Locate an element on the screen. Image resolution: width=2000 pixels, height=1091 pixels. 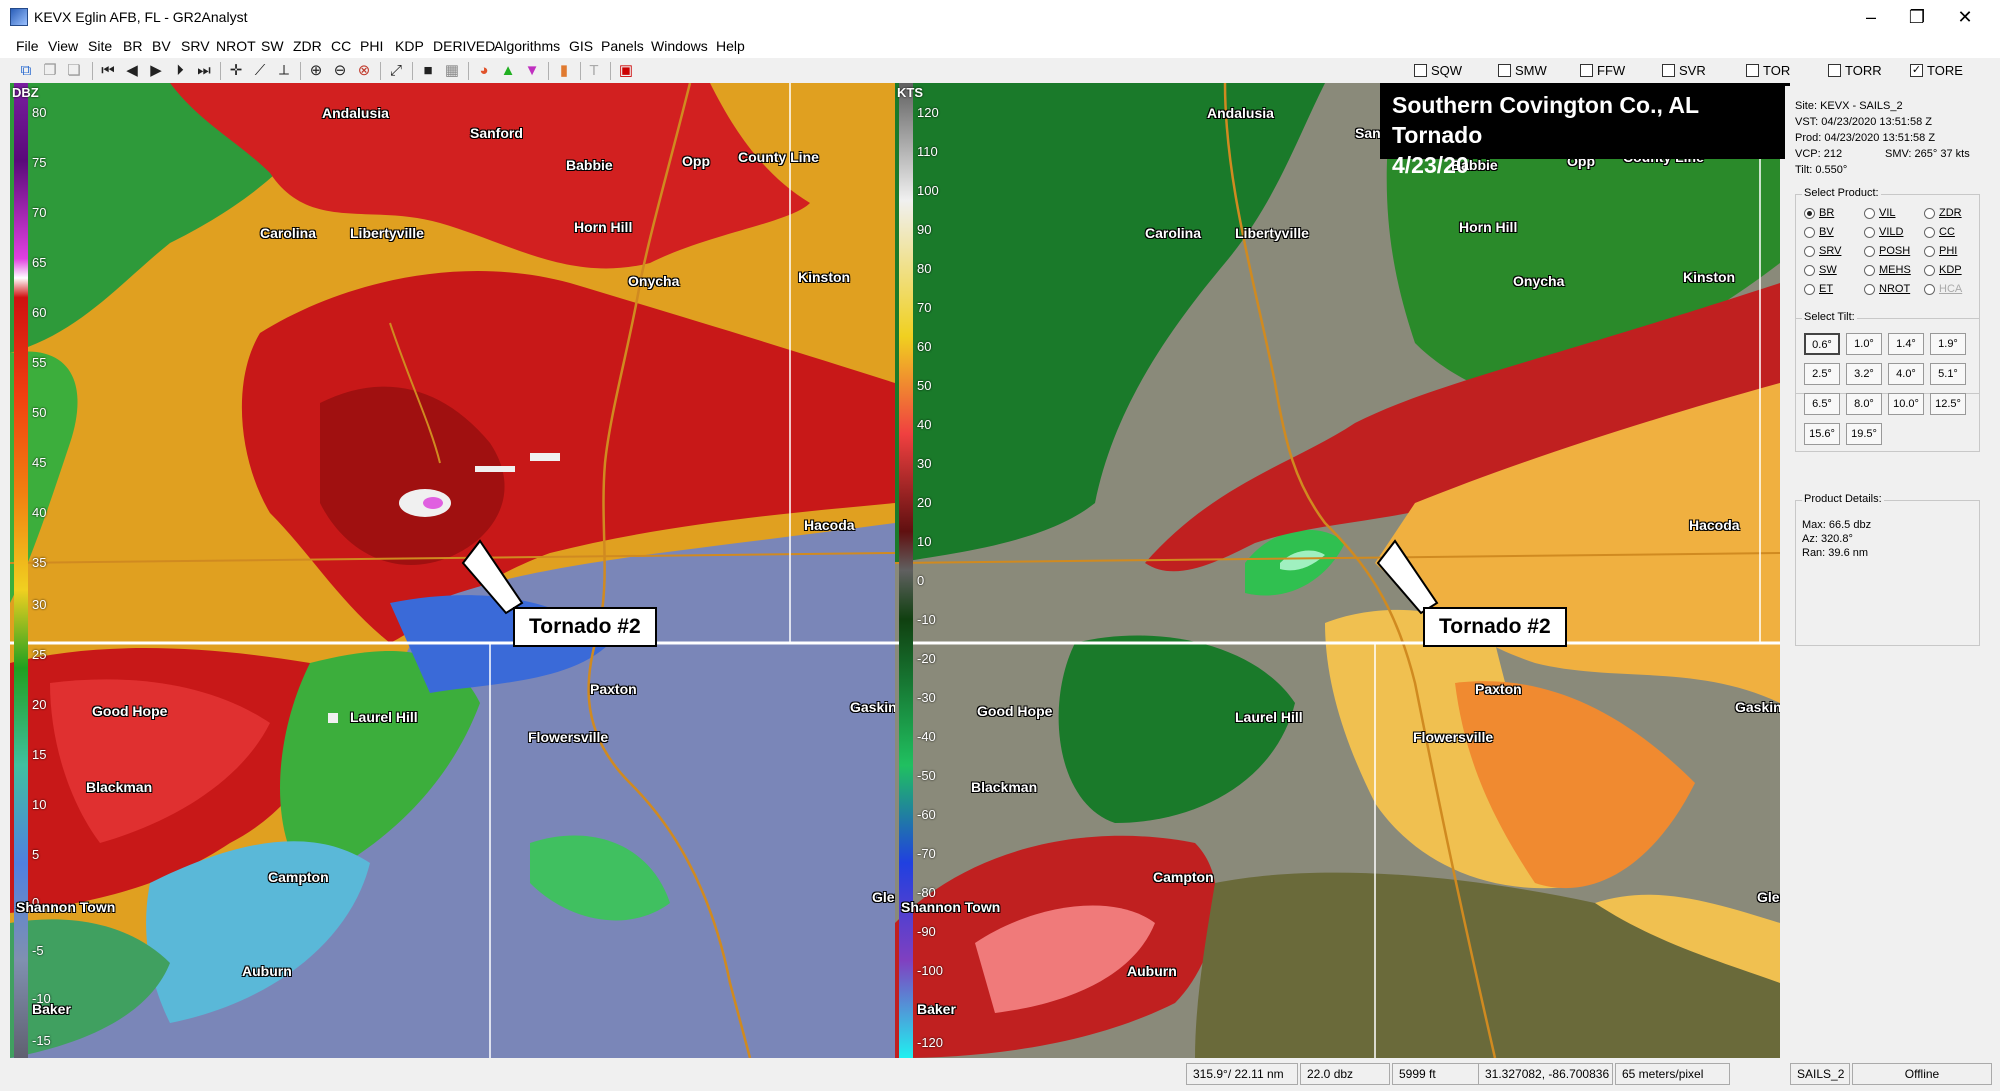
city-label: Kinston is located at coordinates (1709, 277).